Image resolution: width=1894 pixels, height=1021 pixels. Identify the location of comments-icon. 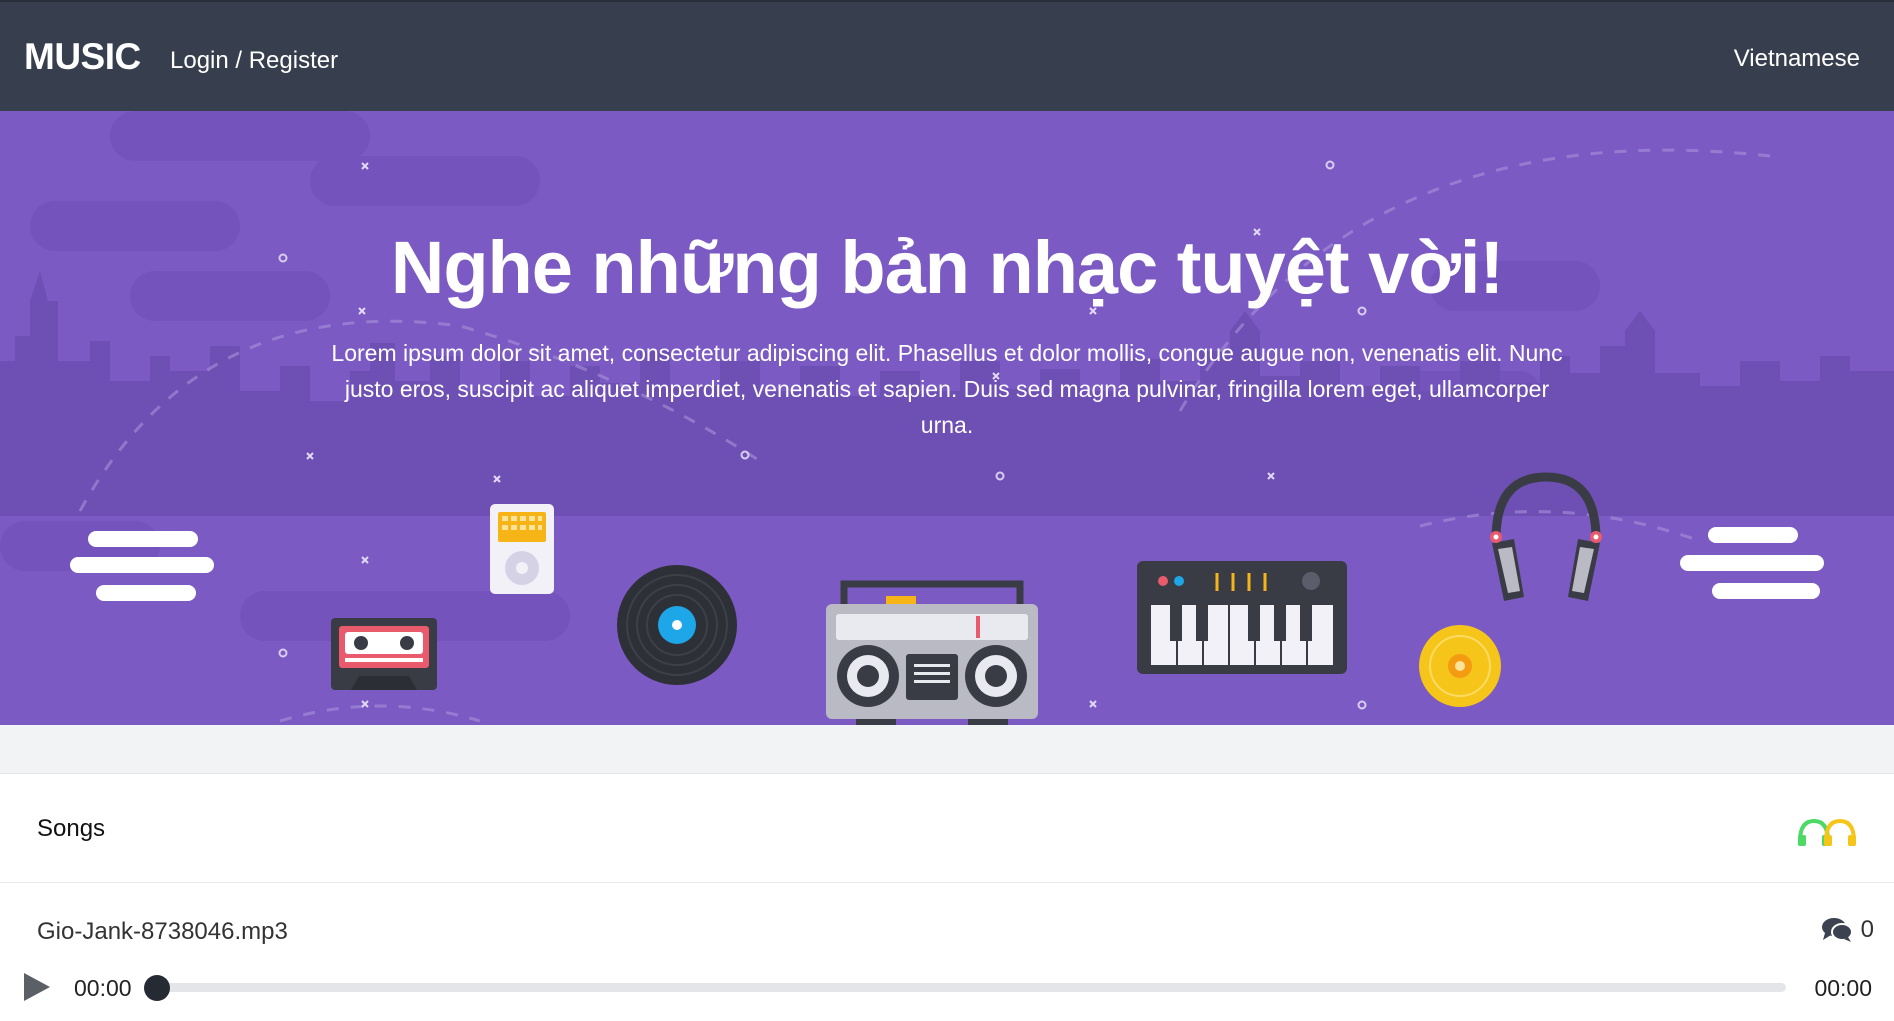
(1837, 930).